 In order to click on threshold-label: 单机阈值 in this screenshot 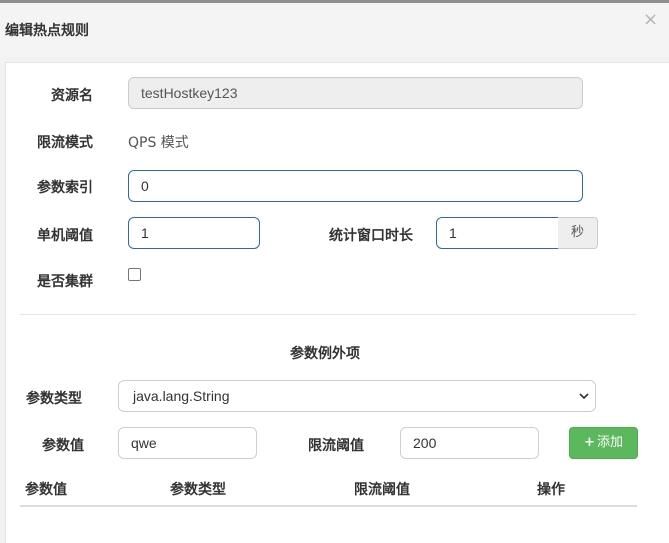, I will do `click(65, 236)`.